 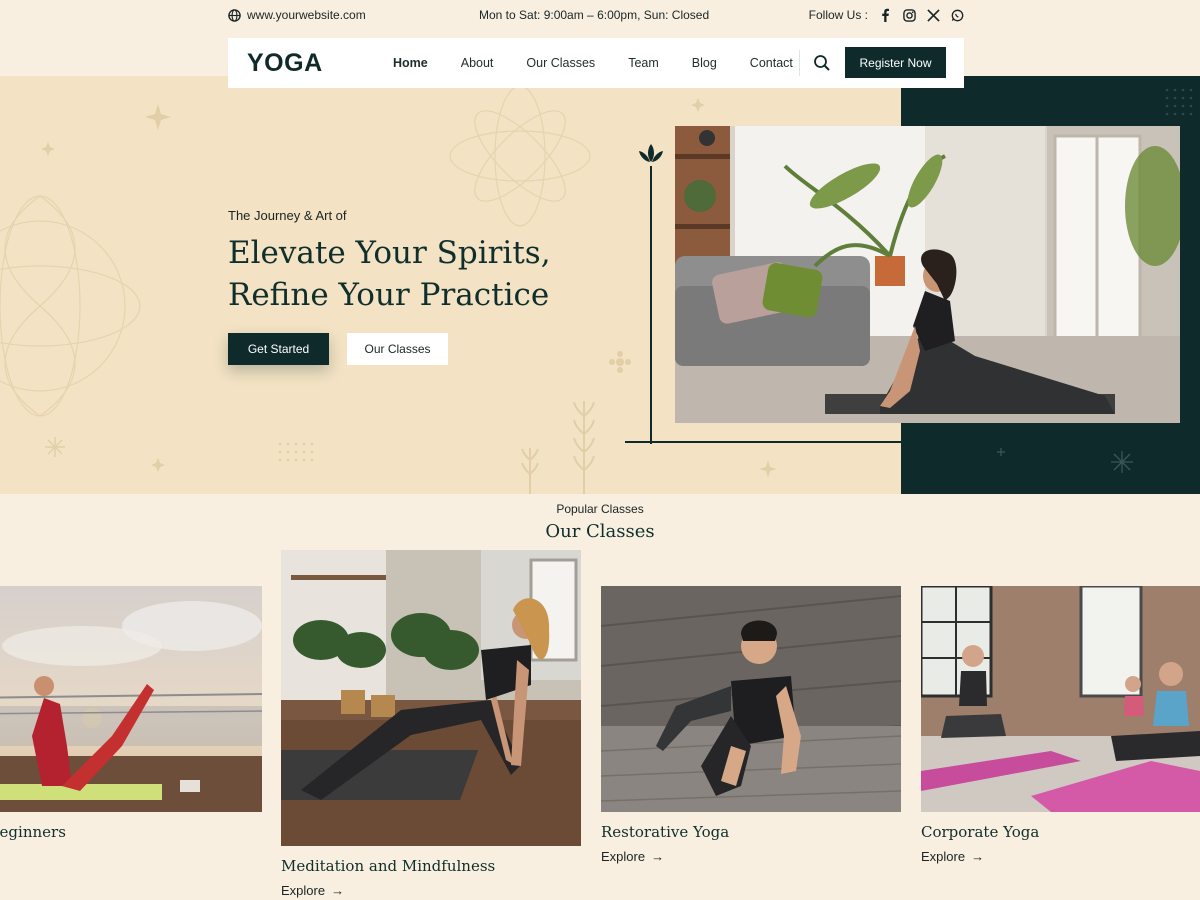 I want to click on globe-icon, so click(x=234, y=15).